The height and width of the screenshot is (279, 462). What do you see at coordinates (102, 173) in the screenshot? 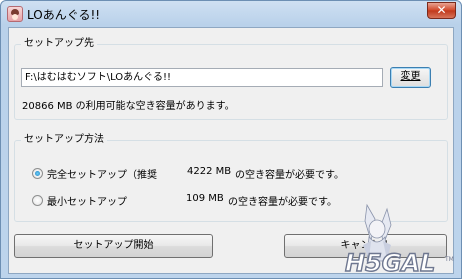
I see `full-setup-label: 完全セットアップ（推奨` at bounding box center [102, 173].